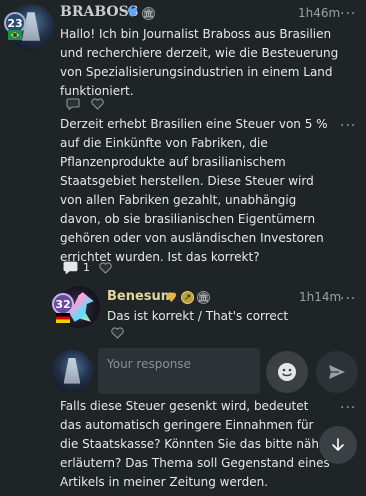  Describe the element at coordinates (86, 267) in the screenshot. I see `comment-count: 1` at that location.